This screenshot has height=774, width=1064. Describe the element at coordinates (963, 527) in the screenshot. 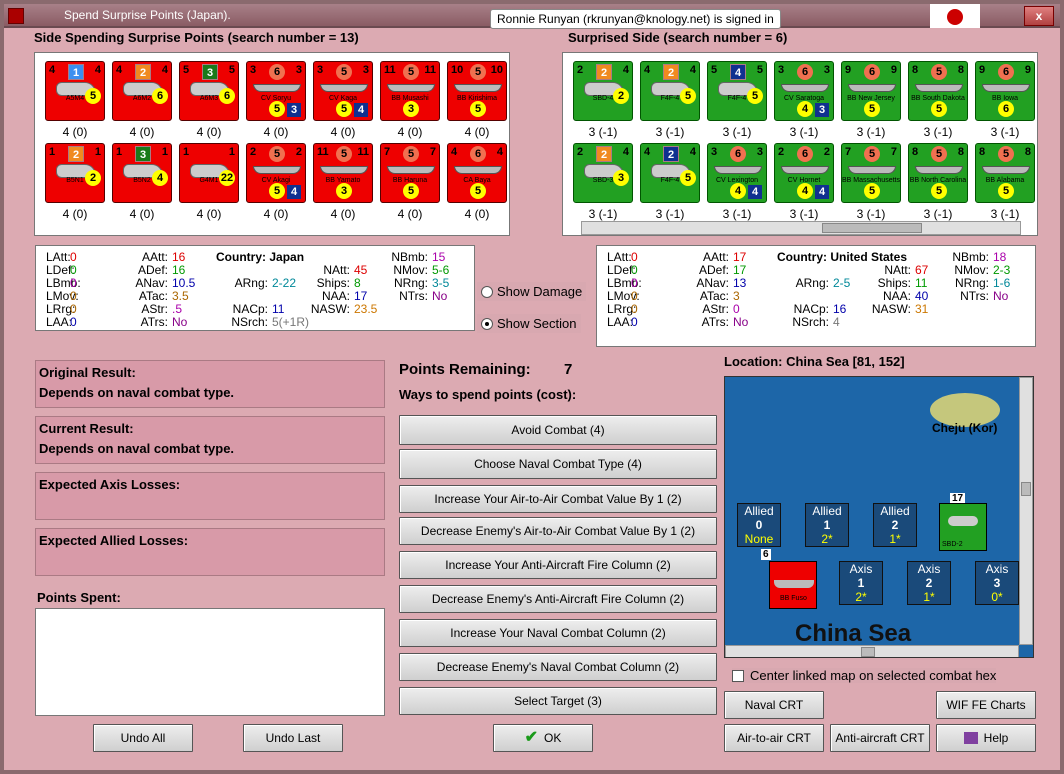

I see `allied-map-unit: SBD-2` at that location.